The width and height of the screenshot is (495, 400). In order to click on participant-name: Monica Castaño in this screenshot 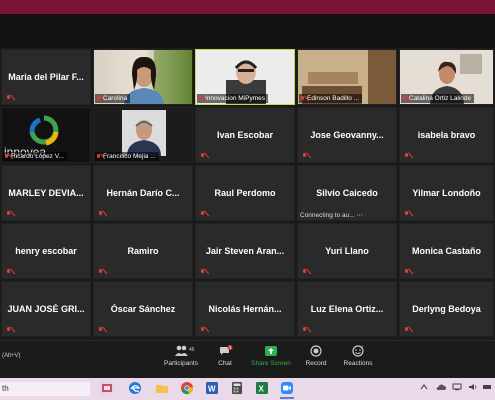, I will do `click(446, 251)`.